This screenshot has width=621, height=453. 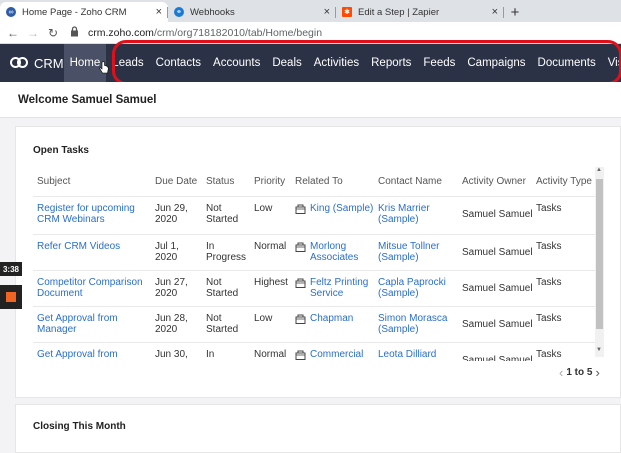 I want to click on related-to-link: Morlong Associates, so click(x=342, y=252).